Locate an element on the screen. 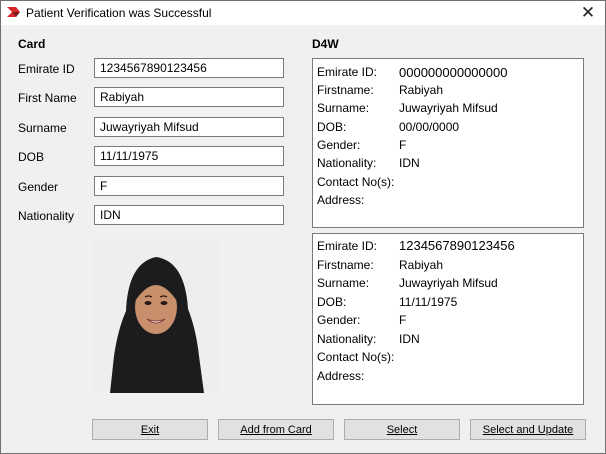 Image resolution: width=606 pixels, height=454 pixels. d4w-1-surname-value: Juwayriyah Mifsud is located at coordinates (448, 108).